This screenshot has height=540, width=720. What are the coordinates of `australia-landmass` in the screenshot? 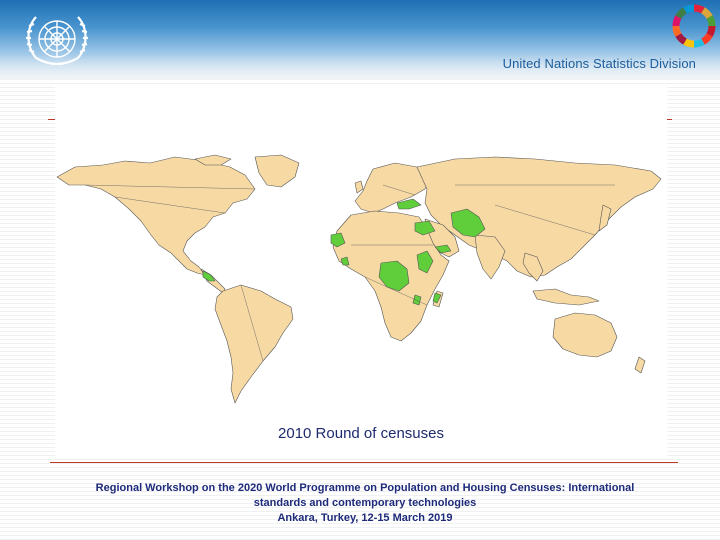 It's located at (585, 335).